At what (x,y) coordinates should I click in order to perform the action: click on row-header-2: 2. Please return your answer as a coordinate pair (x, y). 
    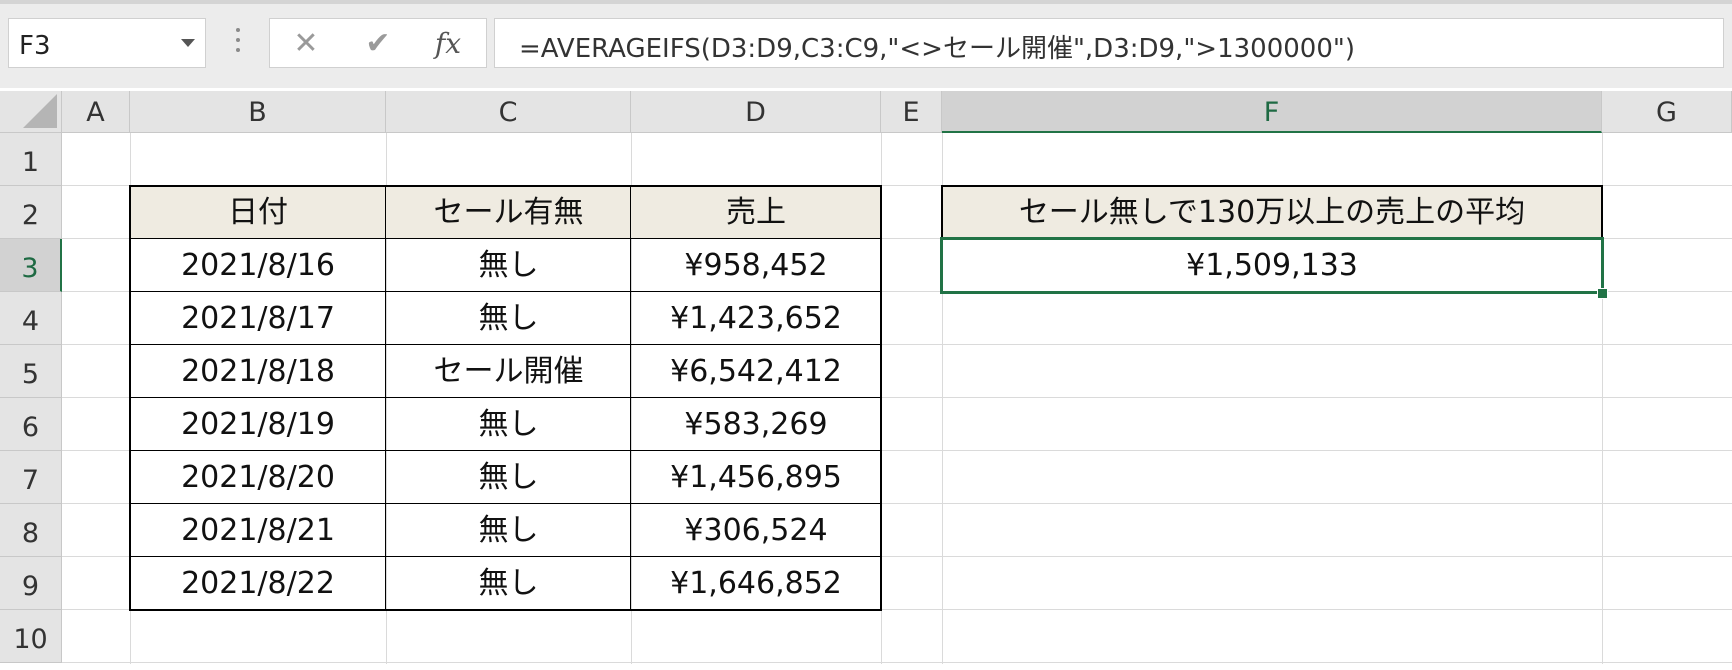
    Looking at the image, I should click on (31, 212).